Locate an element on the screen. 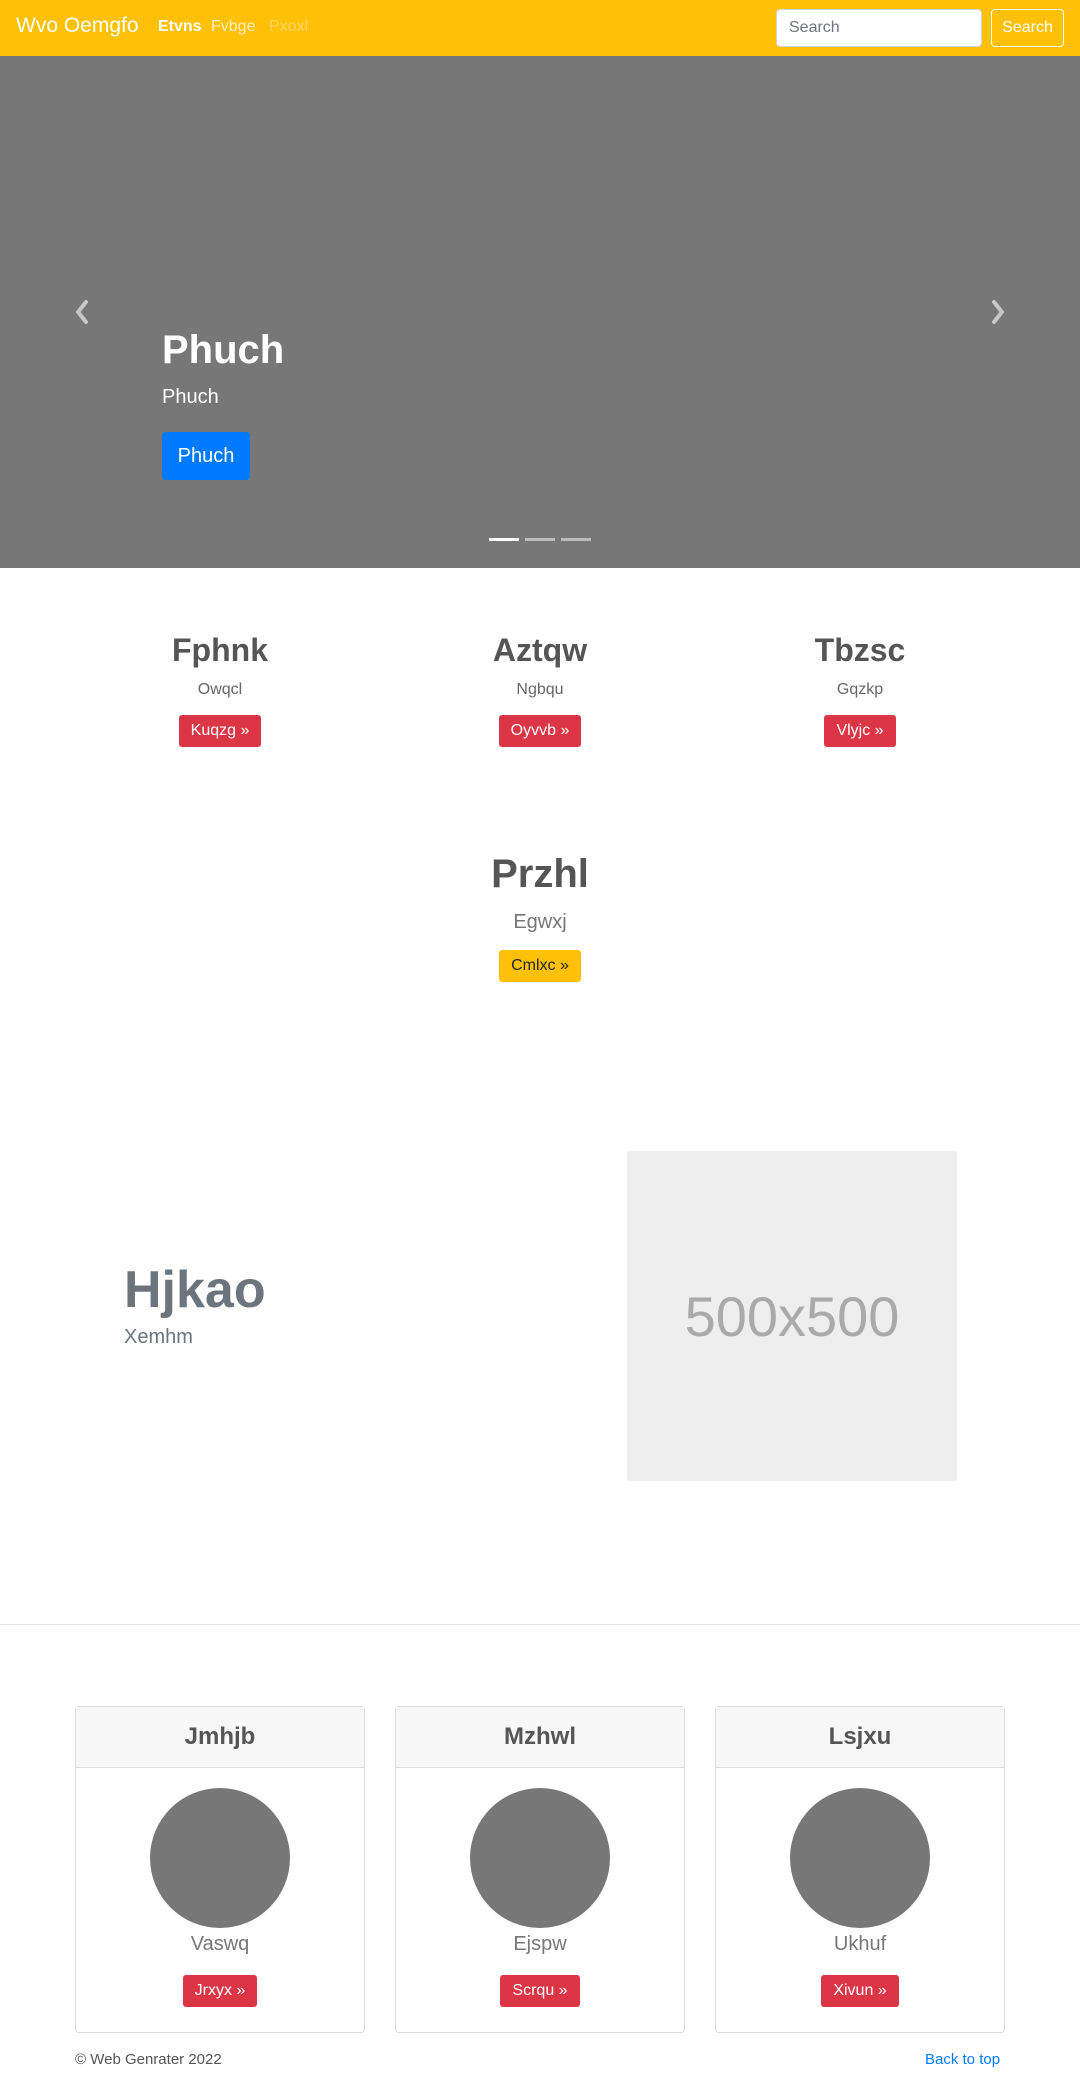 Image resolution: width=1080 pixels, height=2074 pixels. highlight-button: Cmlxc » is located at coordinates (540, 966).